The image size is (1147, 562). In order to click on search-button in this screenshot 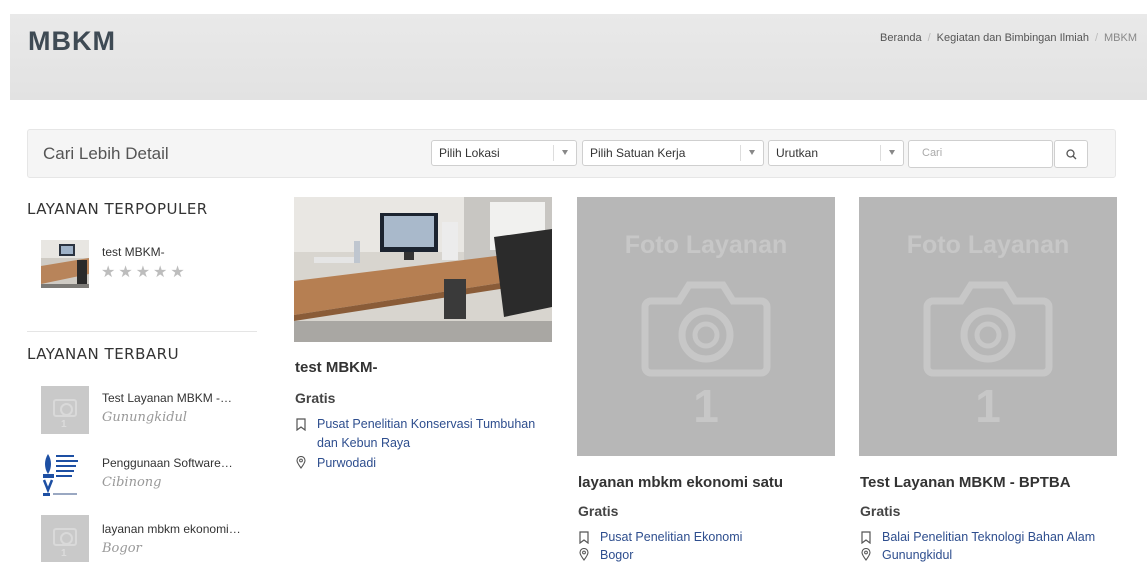, I will do `click(1071, 154)`.